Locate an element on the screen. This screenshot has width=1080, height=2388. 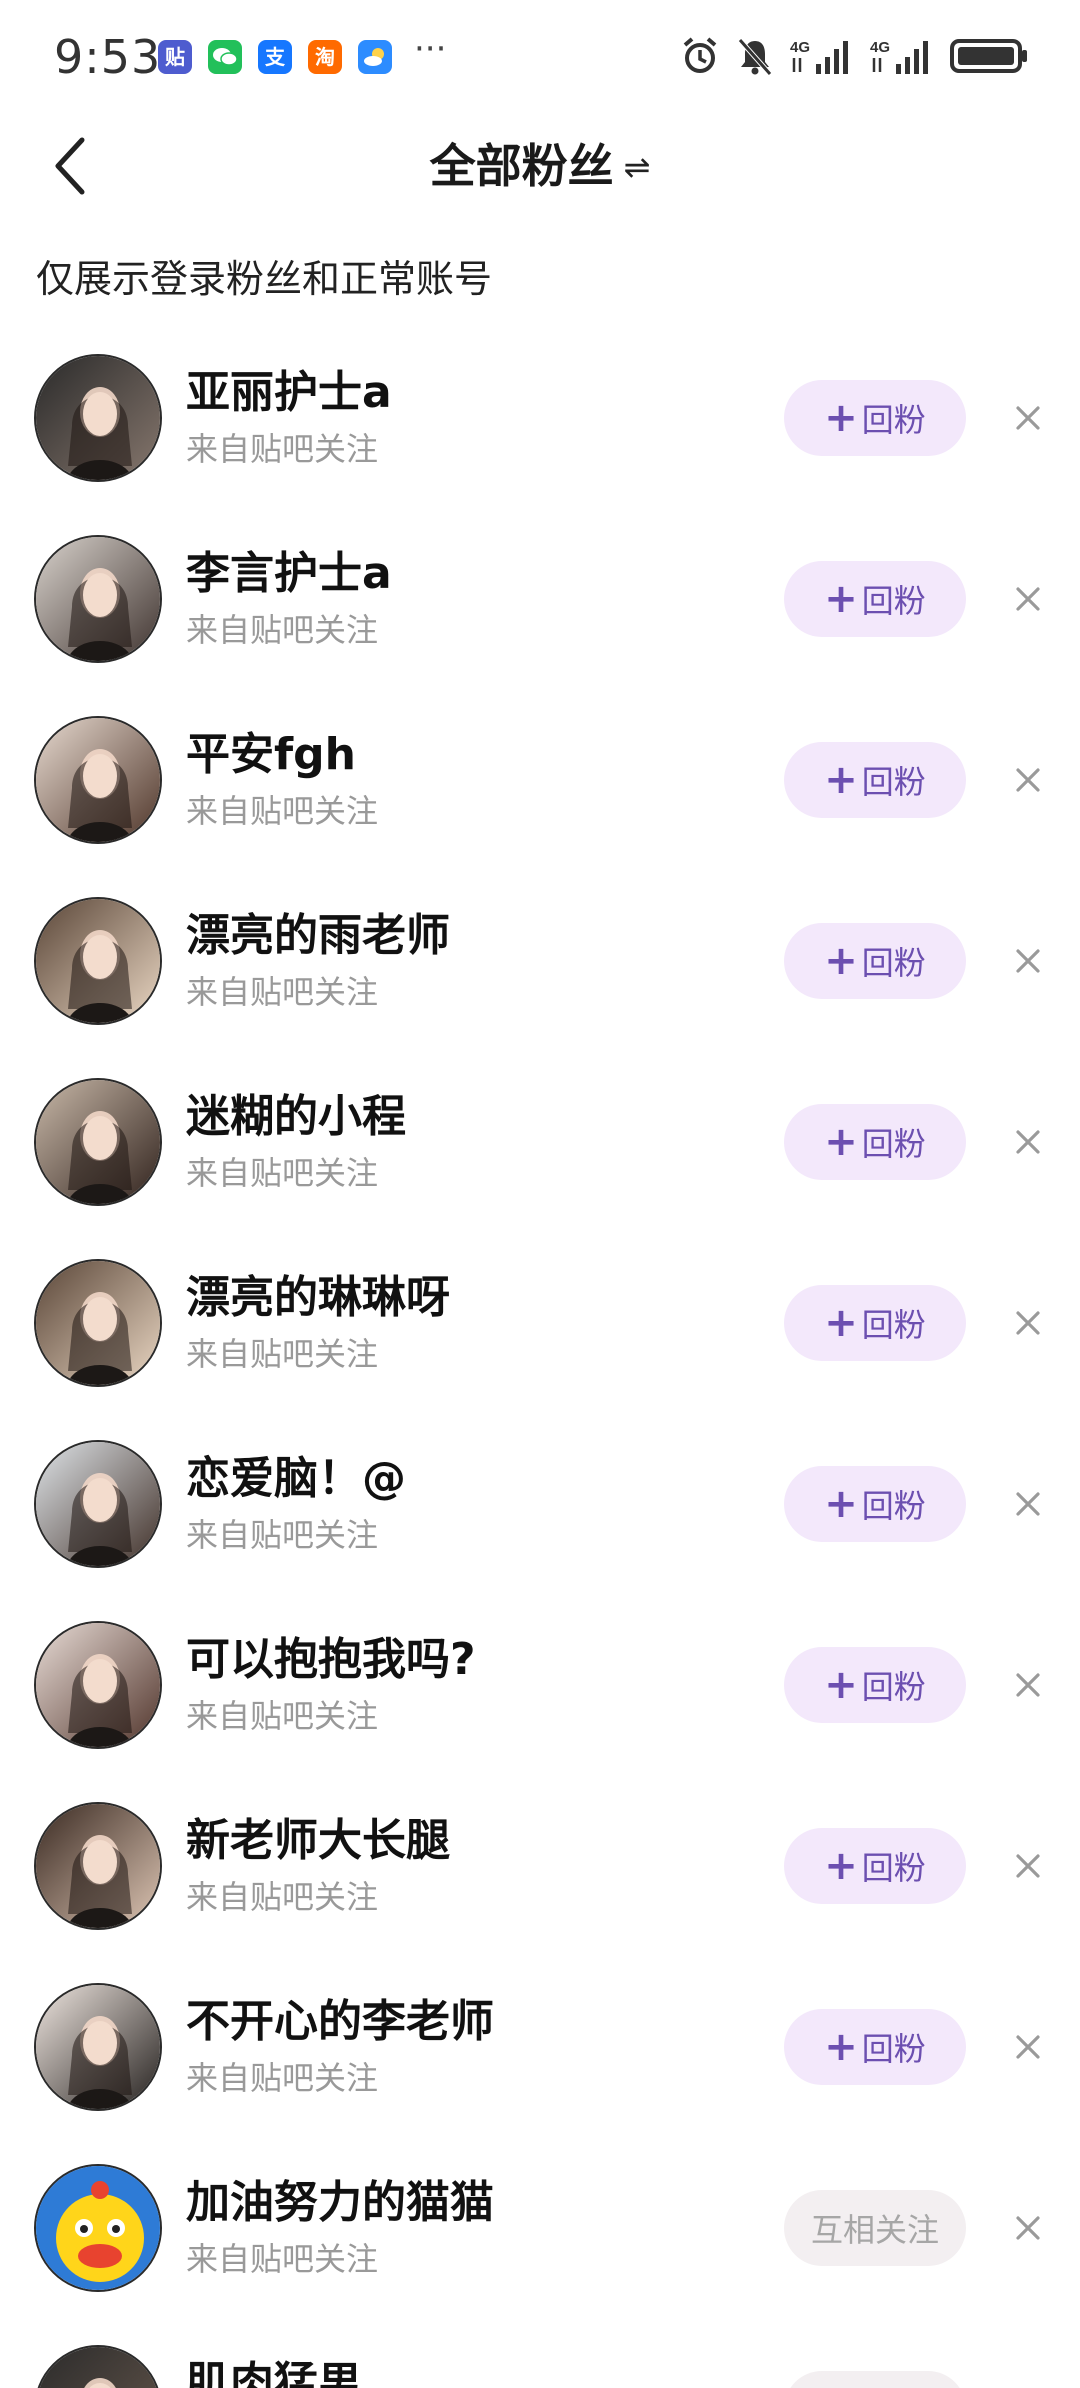
follower-row: 李言护士a 来自贴吧关注 + 回粉 is located at coordinates (540, 606).